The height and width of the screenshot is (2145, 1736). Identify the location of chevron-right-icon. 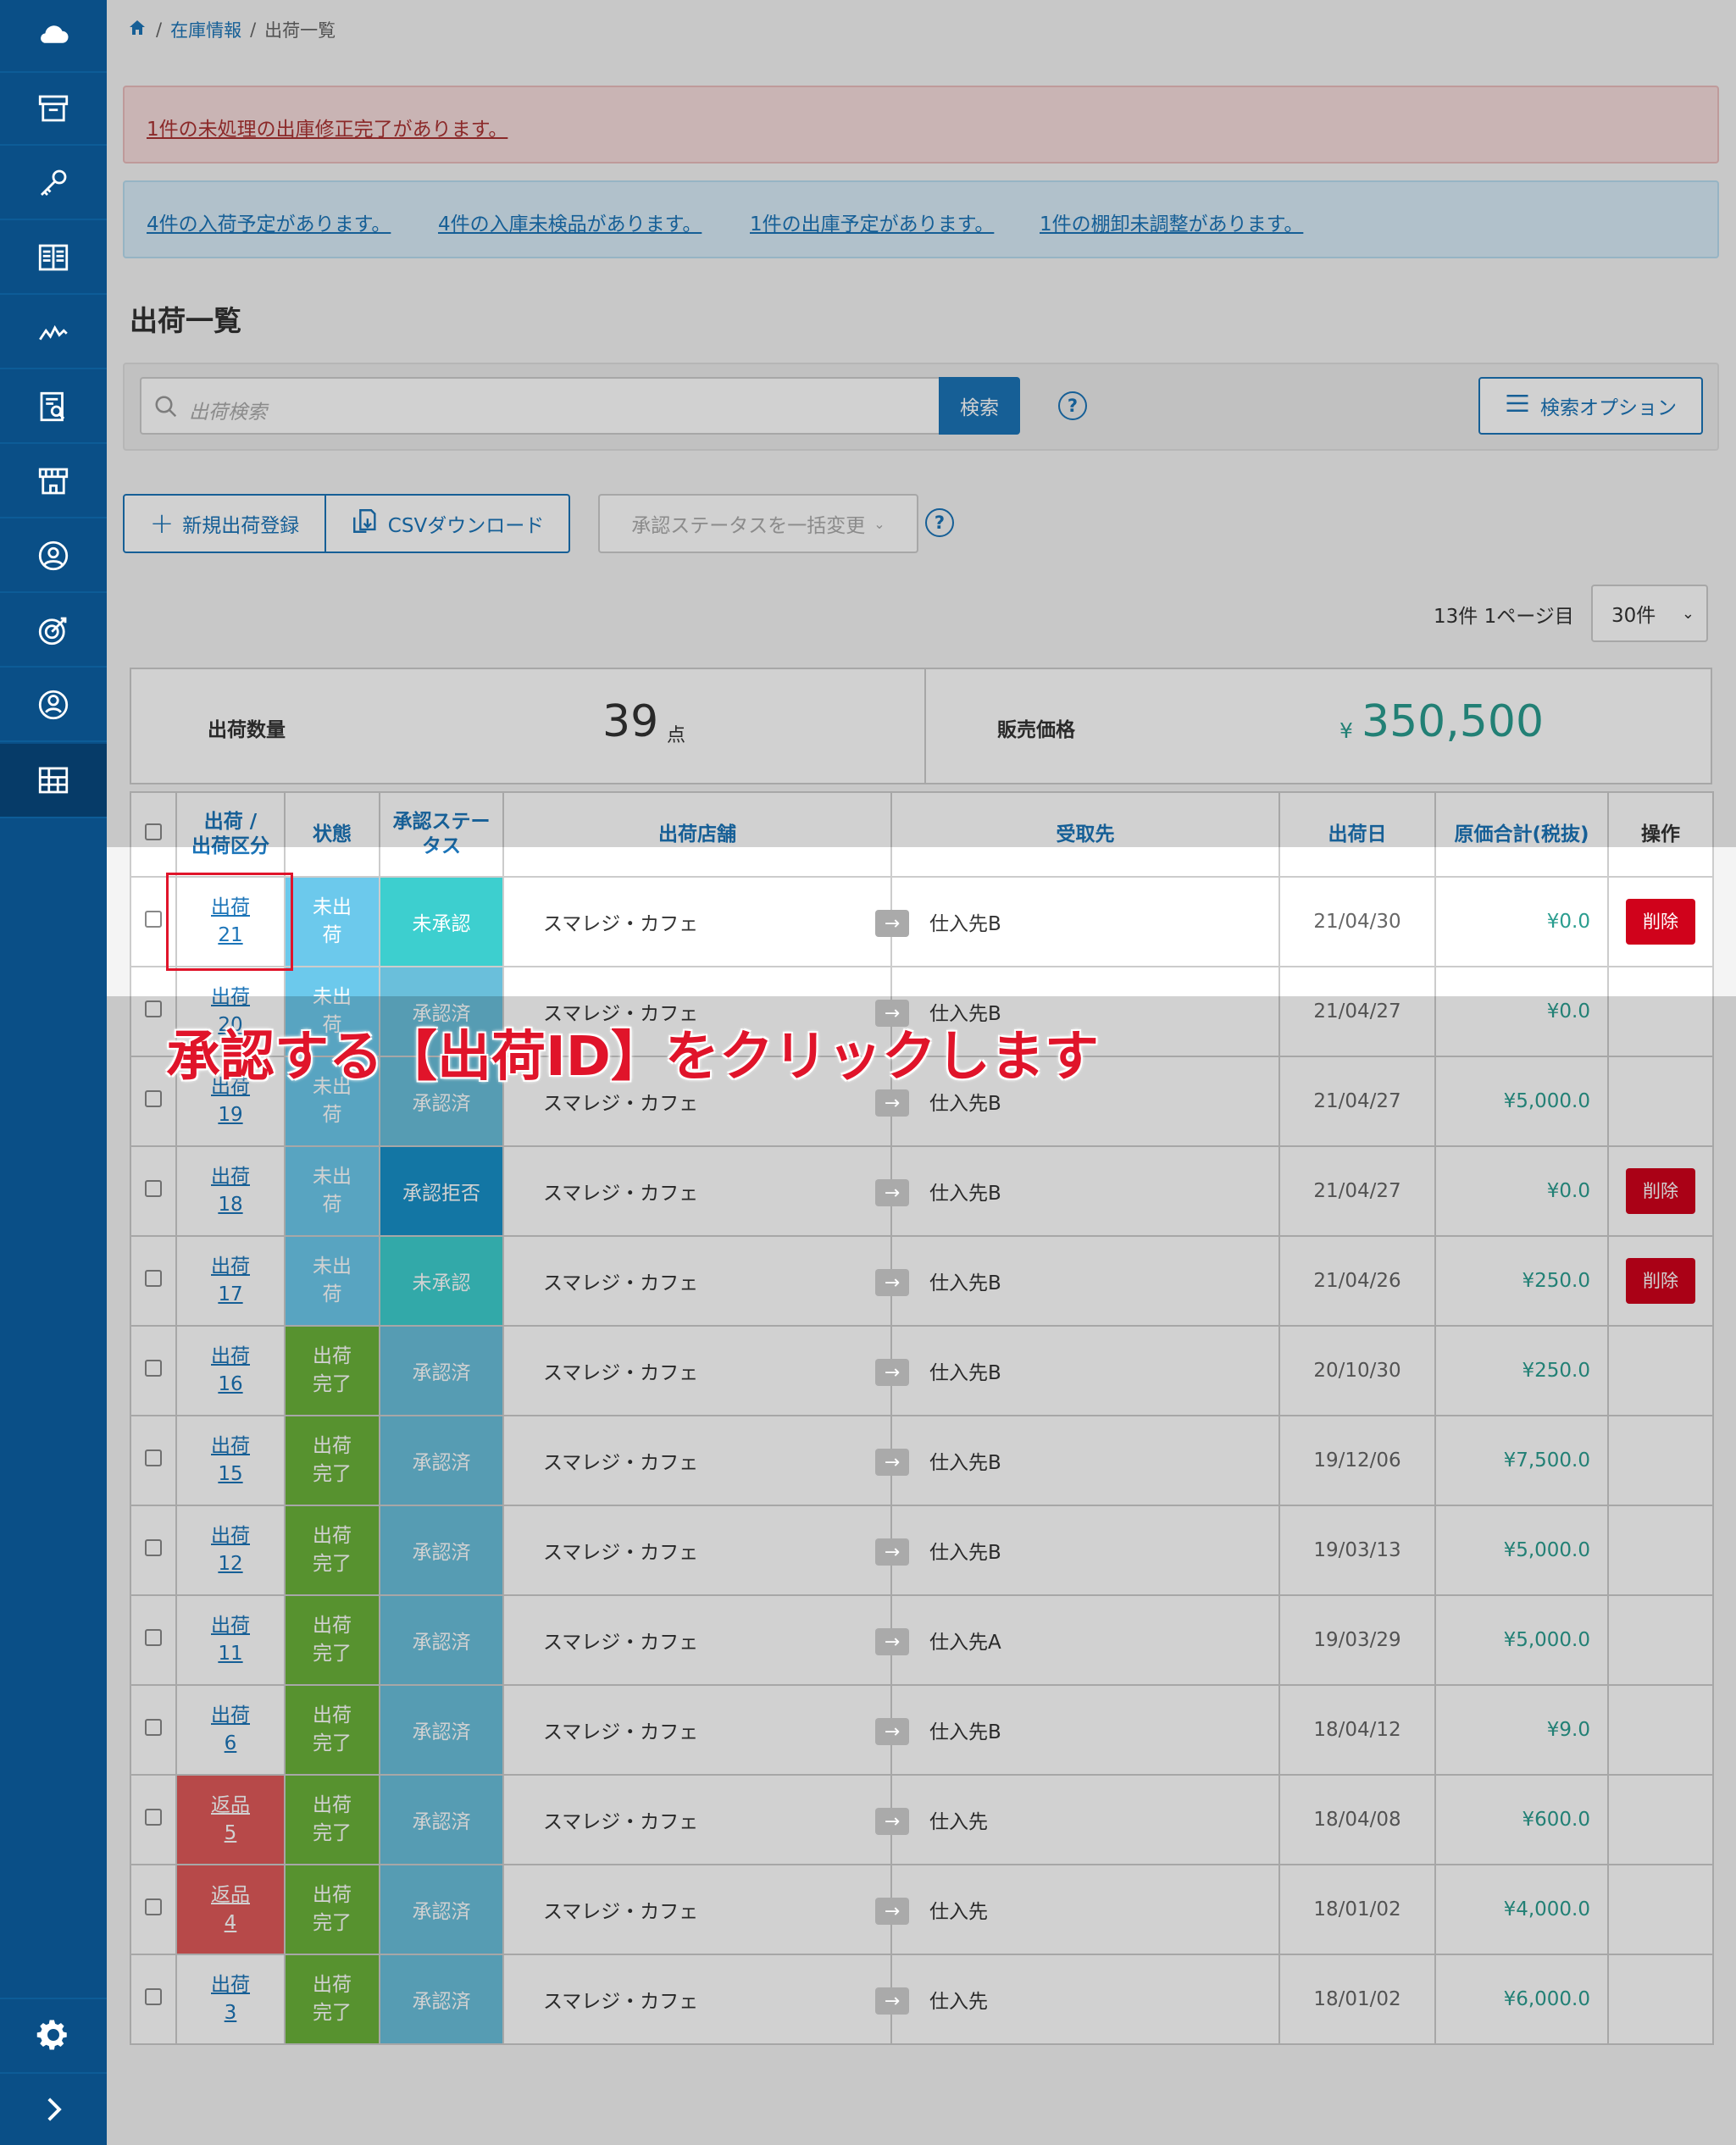
(53, 2108).